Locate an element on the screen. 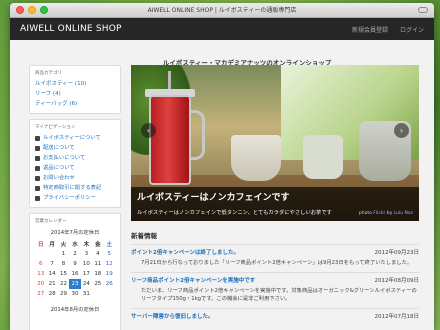 Image resolution: width=440 pixels, height=330 pixels. calendar-weekday: 金 is located at coordinates (98, 245).